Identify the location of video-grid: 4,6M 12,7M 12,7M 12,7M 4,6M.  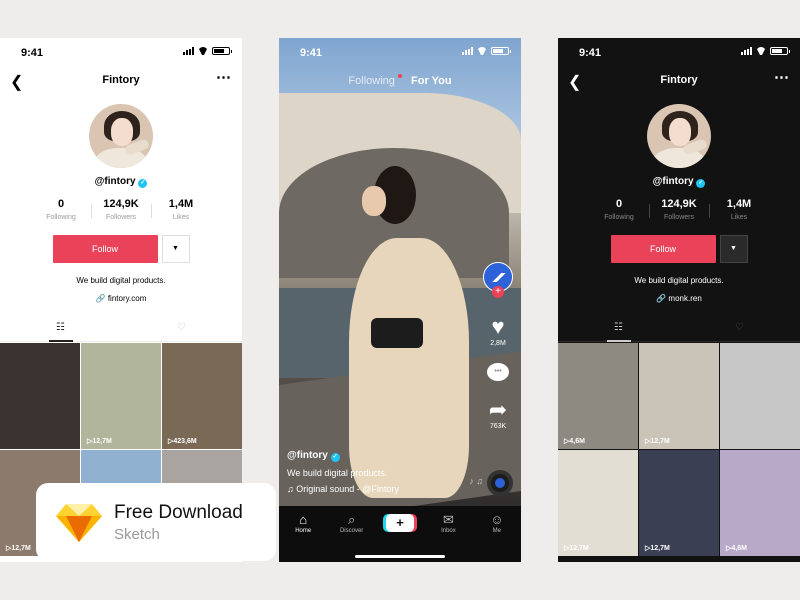
(679, 449).